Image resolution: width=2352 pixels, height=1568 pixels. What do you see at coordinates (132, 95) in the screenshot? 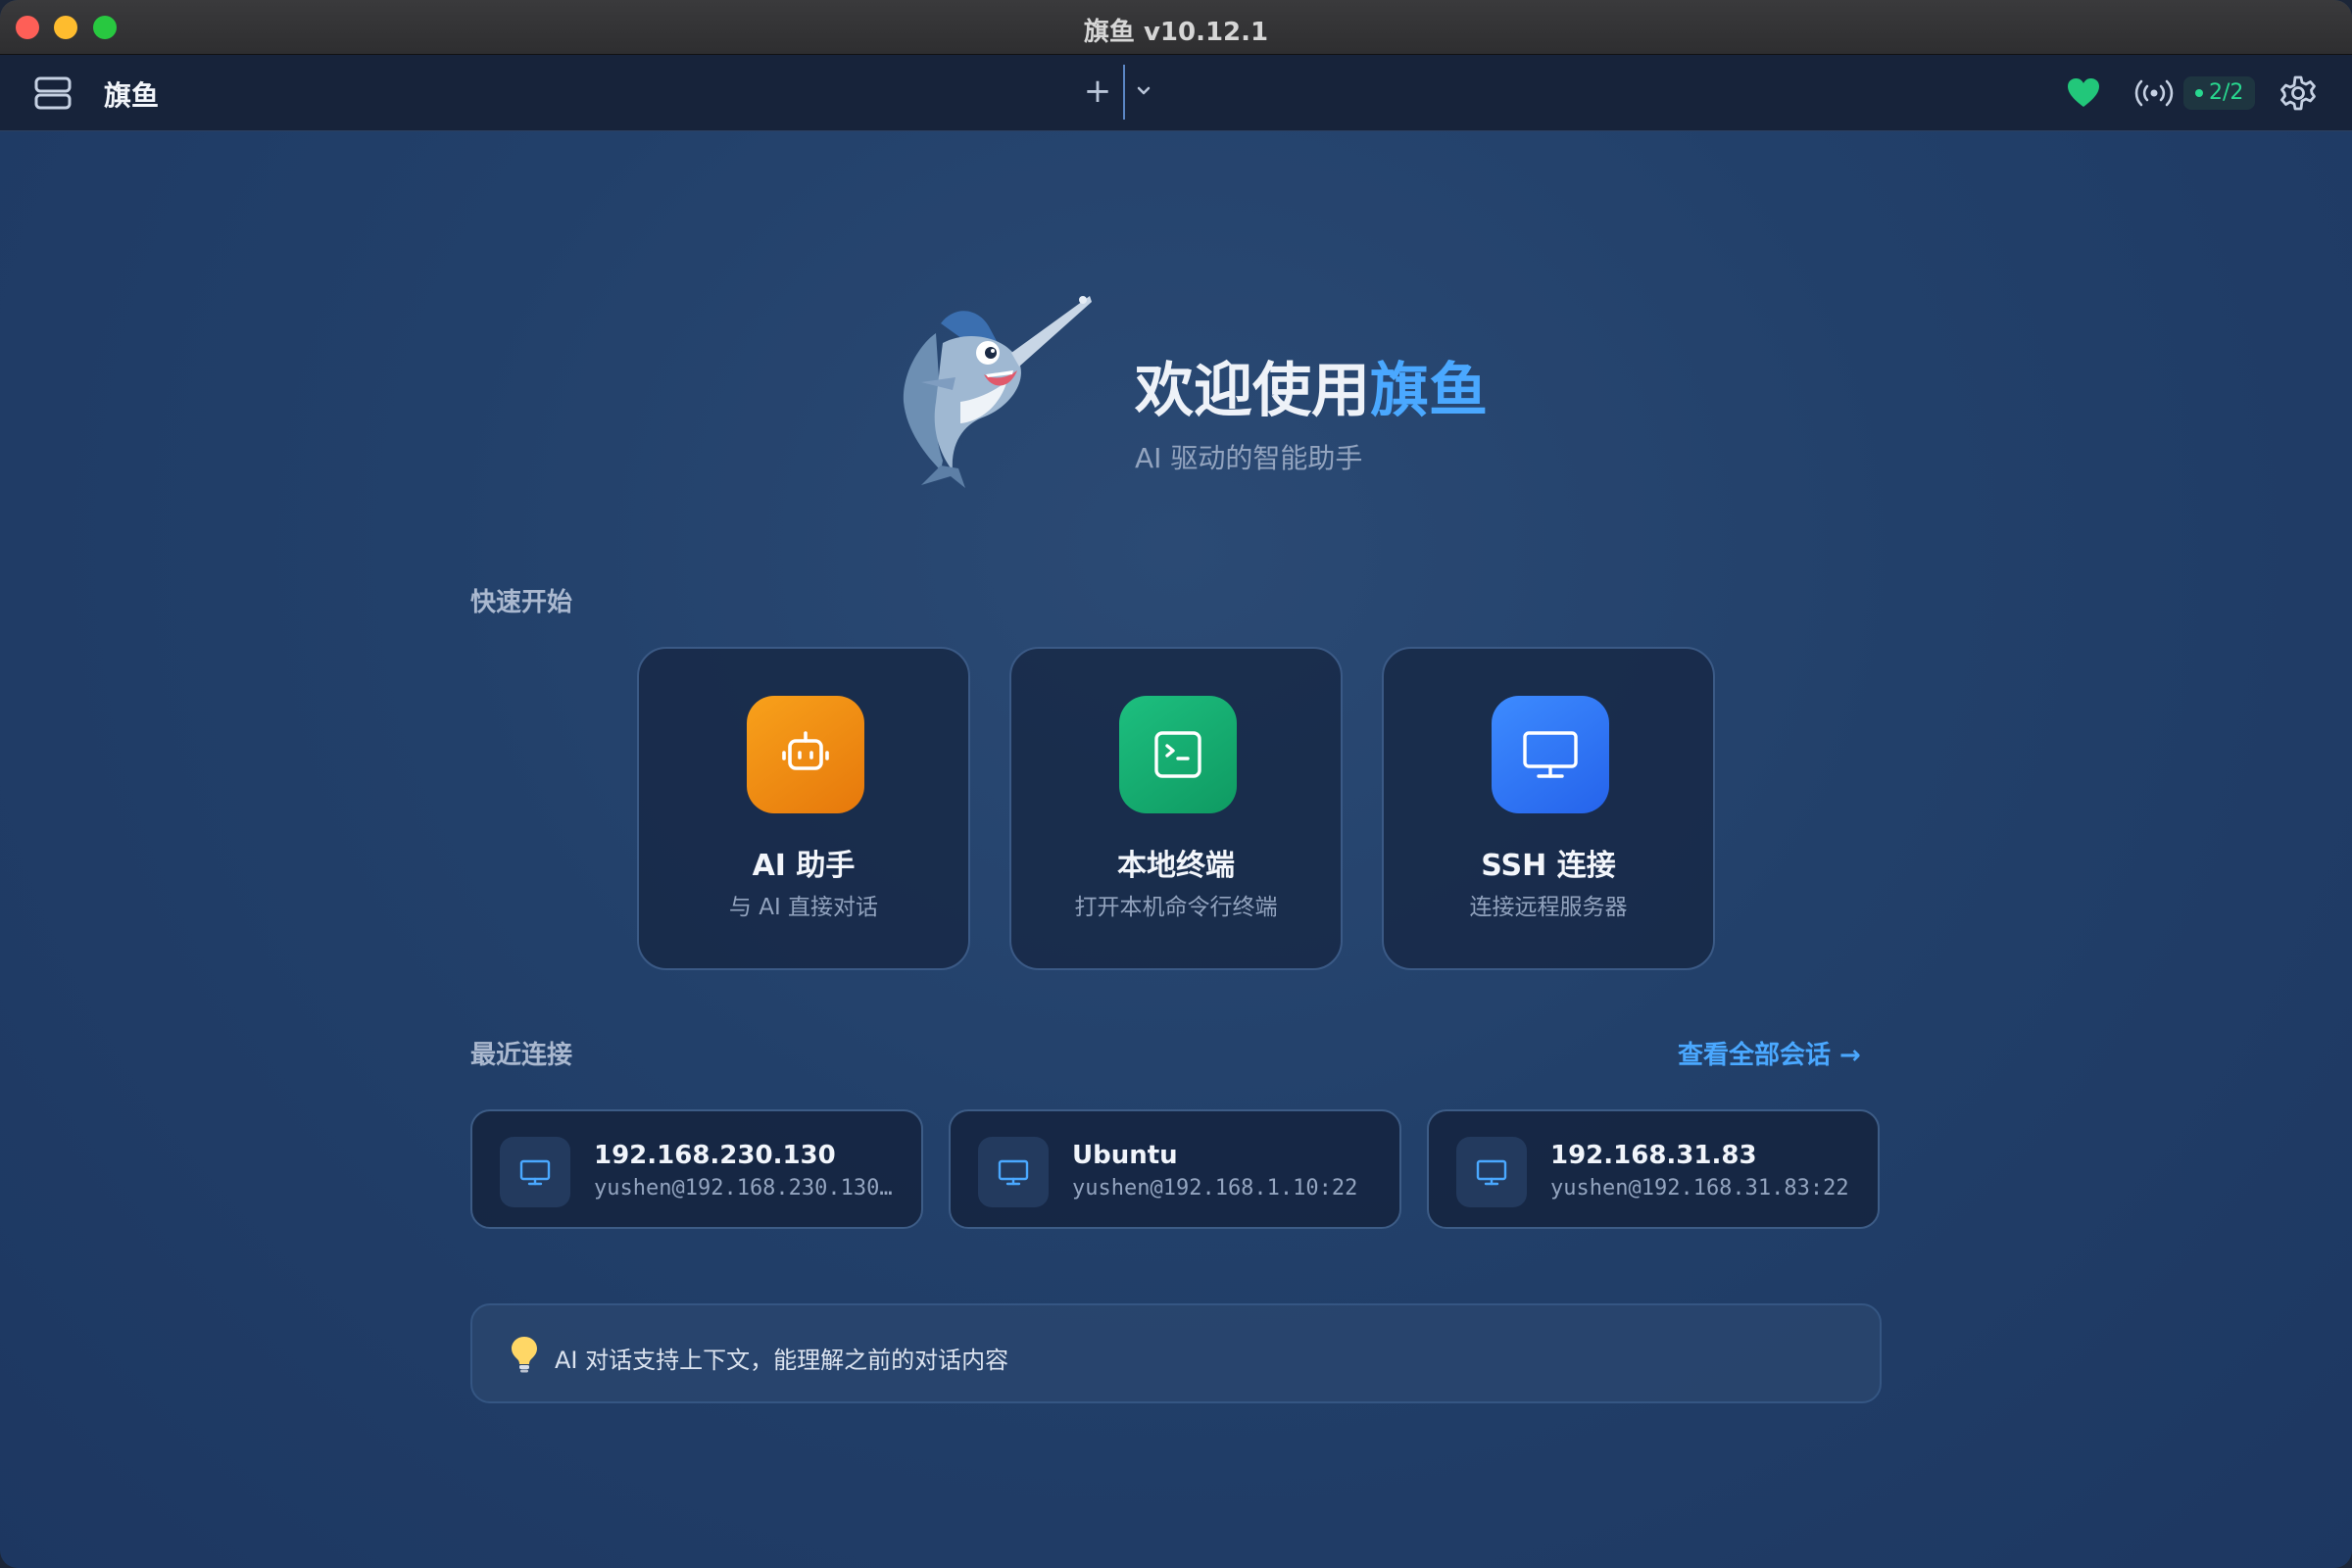
I see `app-name: 旗鱼` at bounding box center [132, 95].